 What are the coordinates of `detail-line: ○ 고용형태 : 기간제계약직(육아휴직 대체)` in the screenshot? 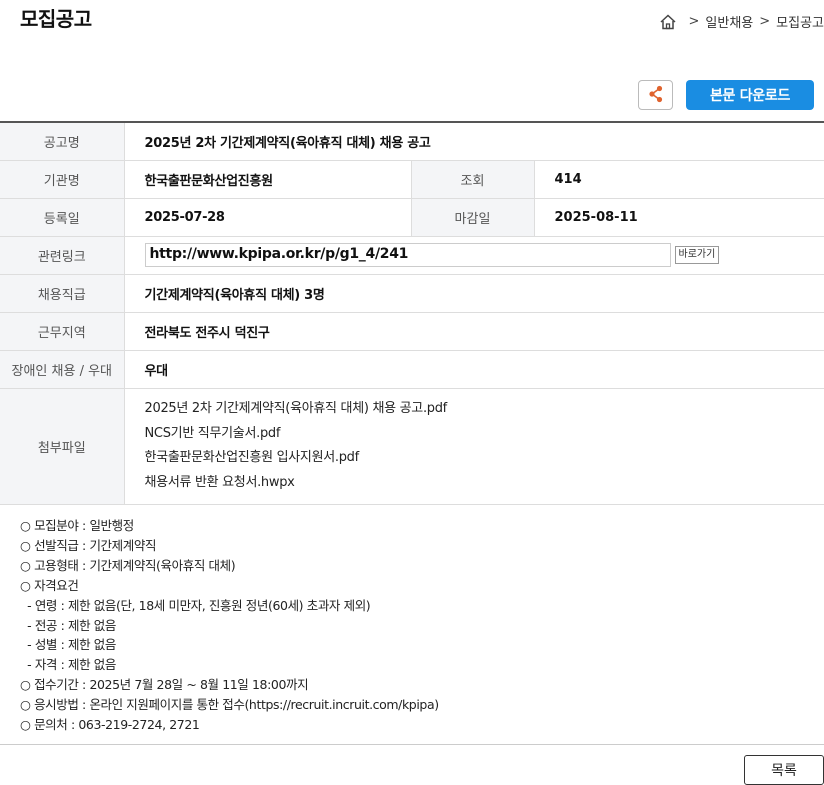 It's located at (128, 565).